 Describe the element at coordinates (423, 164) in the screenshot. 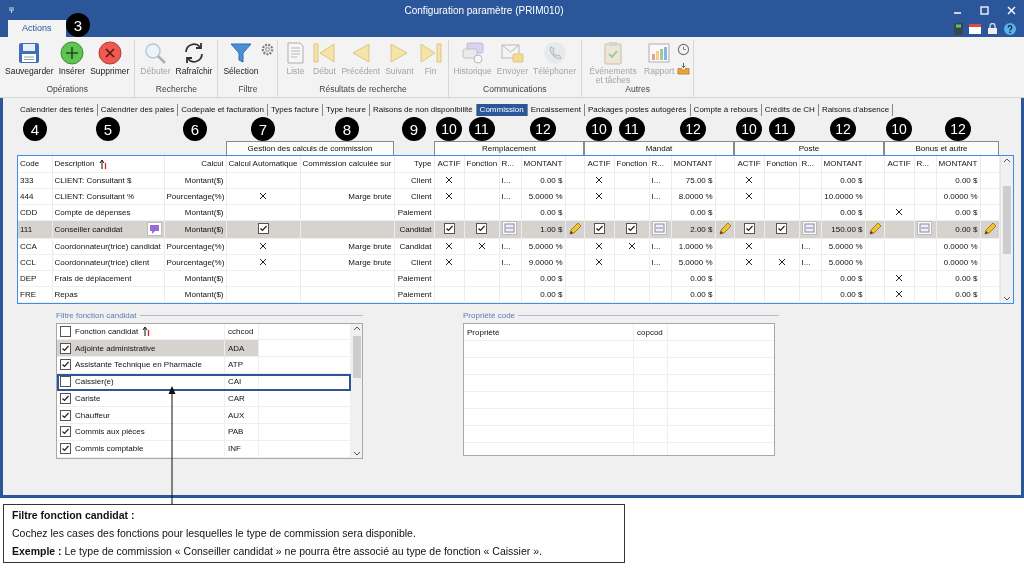

I see `column-header: Type` at that location.